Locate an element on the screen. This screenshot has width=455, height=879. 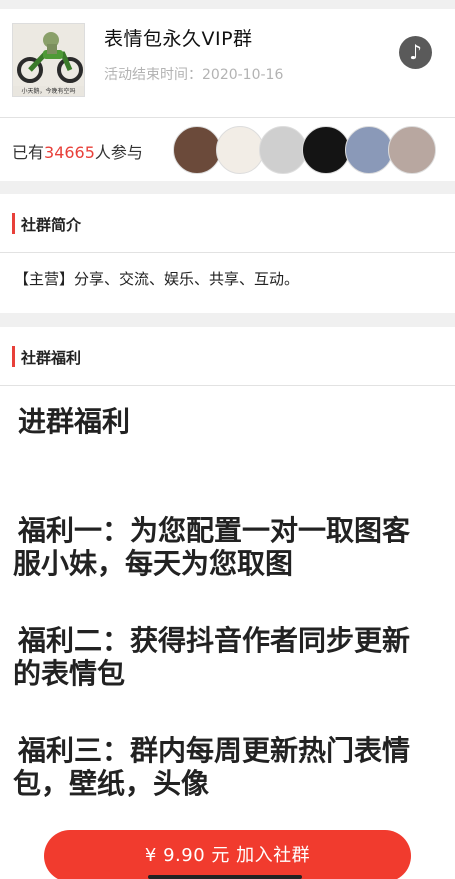
benefit-1-line-1: 福利一：为您配置一对一取图客 is located at coordinates (214, 530).